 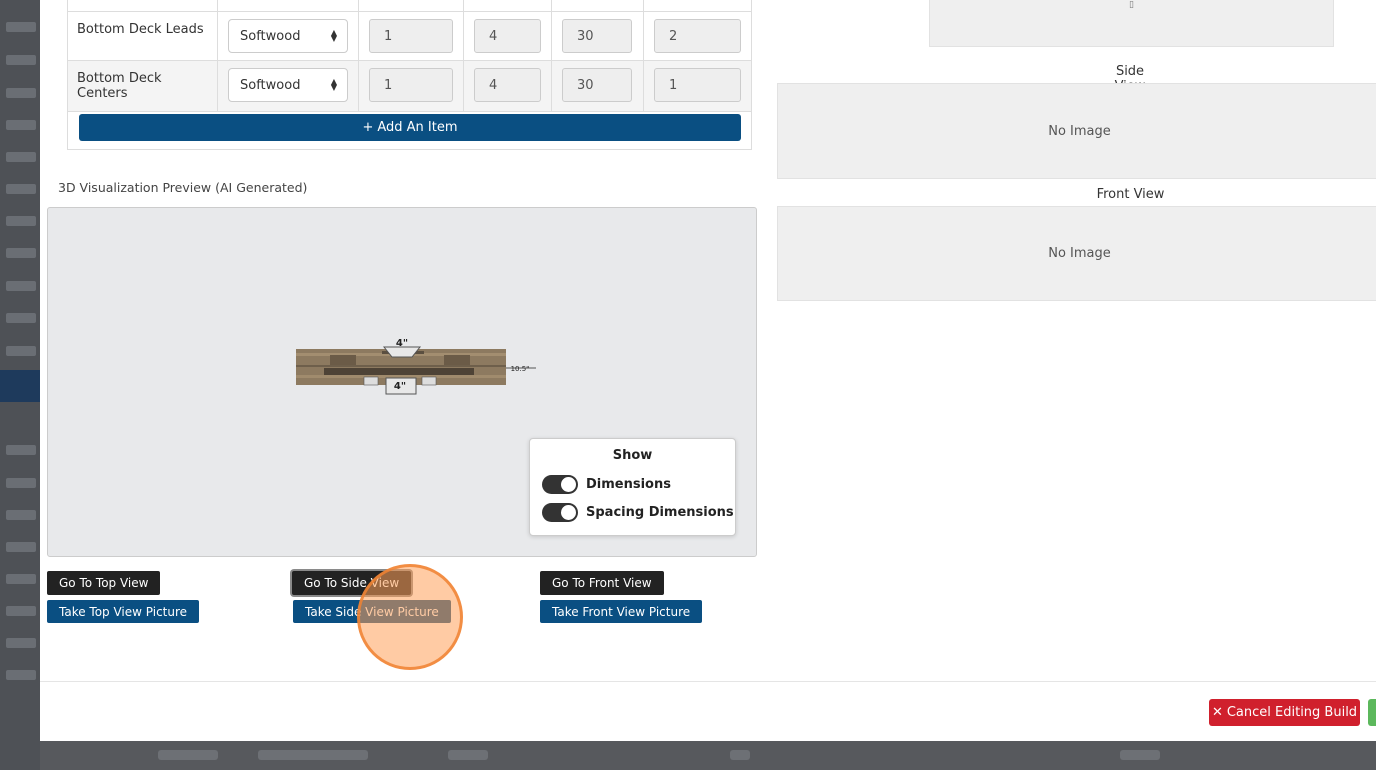 What do you see at coordinates (708, 711) in the screenshot?
I see `modal-footer: ✕ Cancel Editing Build` at bounding box center [708, 711].